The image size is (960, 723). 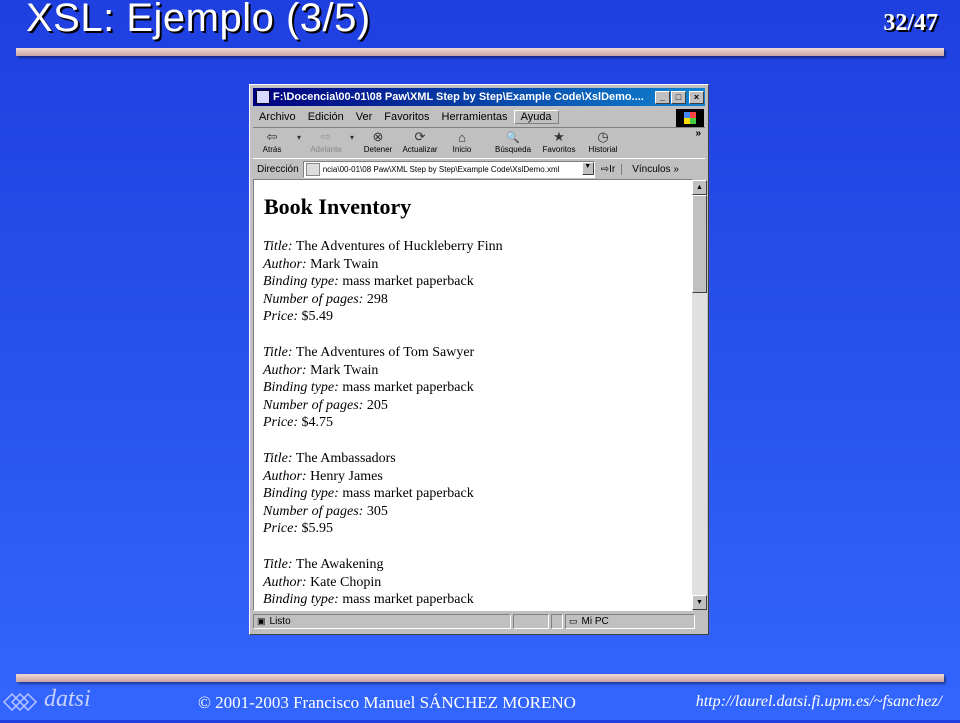 I want to click on page-status-icon: ▣, so click(x=261, y=621).